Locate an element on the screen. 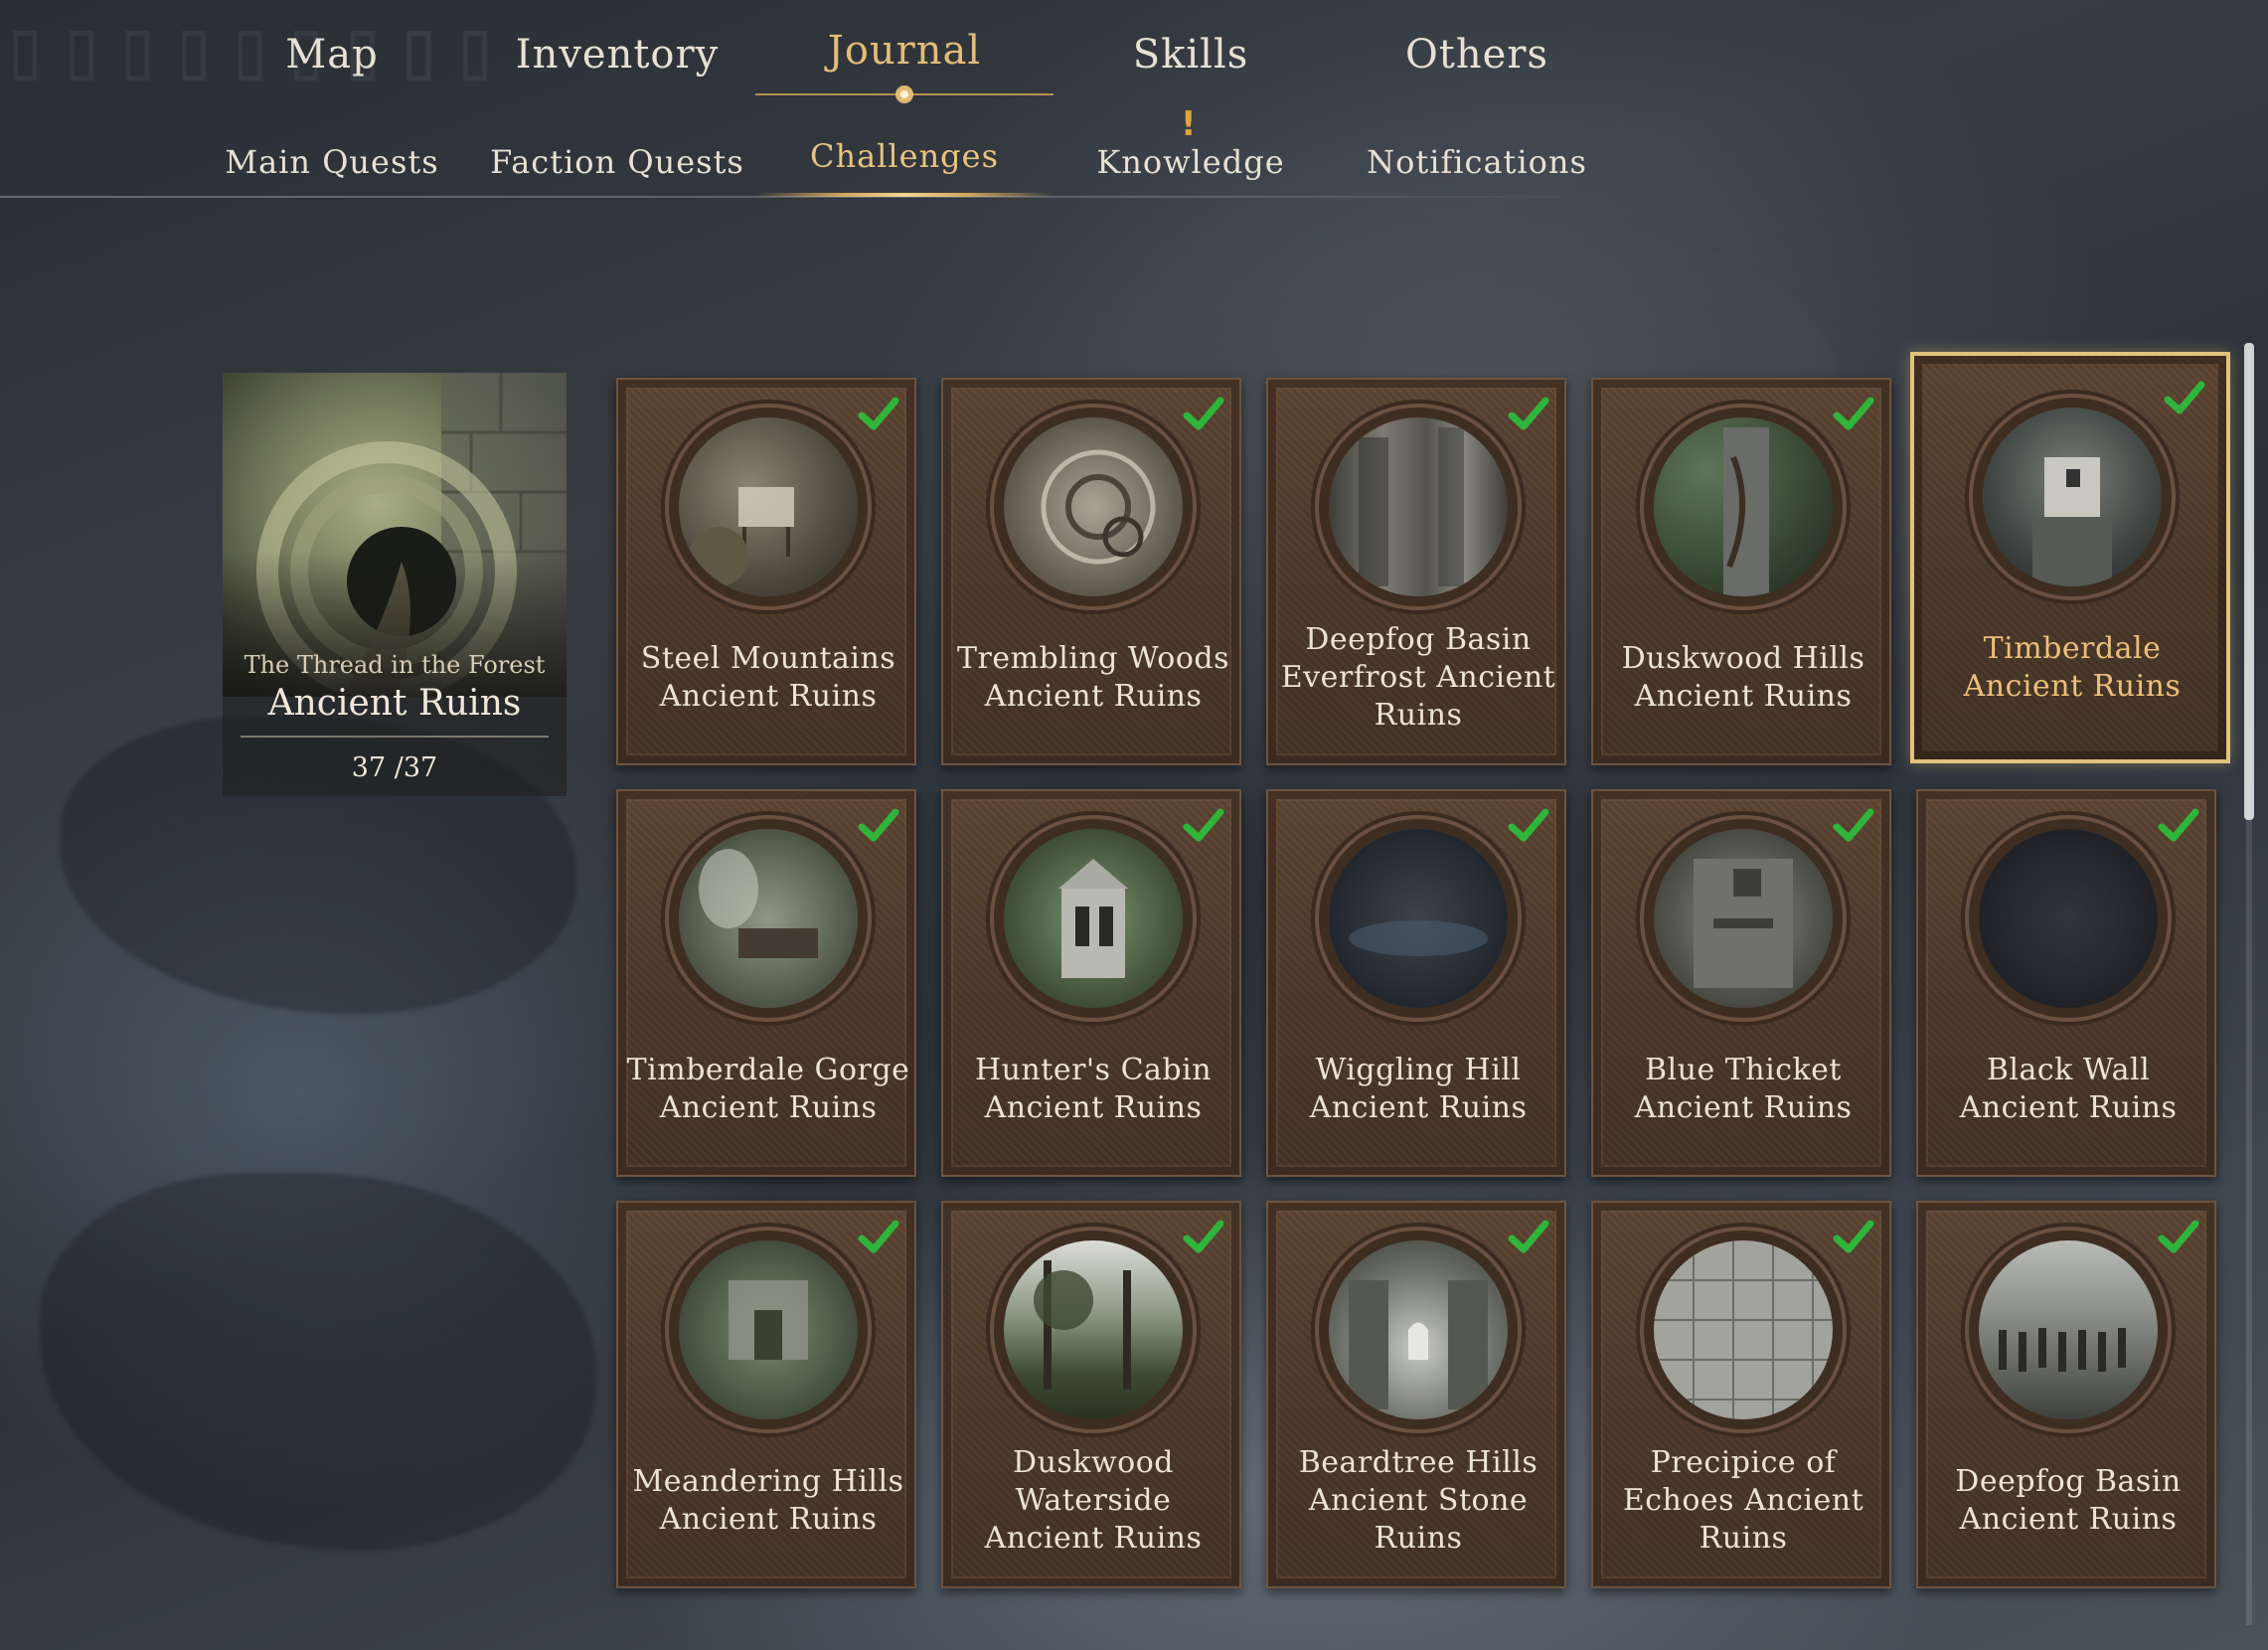  card-label: Beardtree Hills Ancient Stone Ruins is located at coordinates (1418, 1501).